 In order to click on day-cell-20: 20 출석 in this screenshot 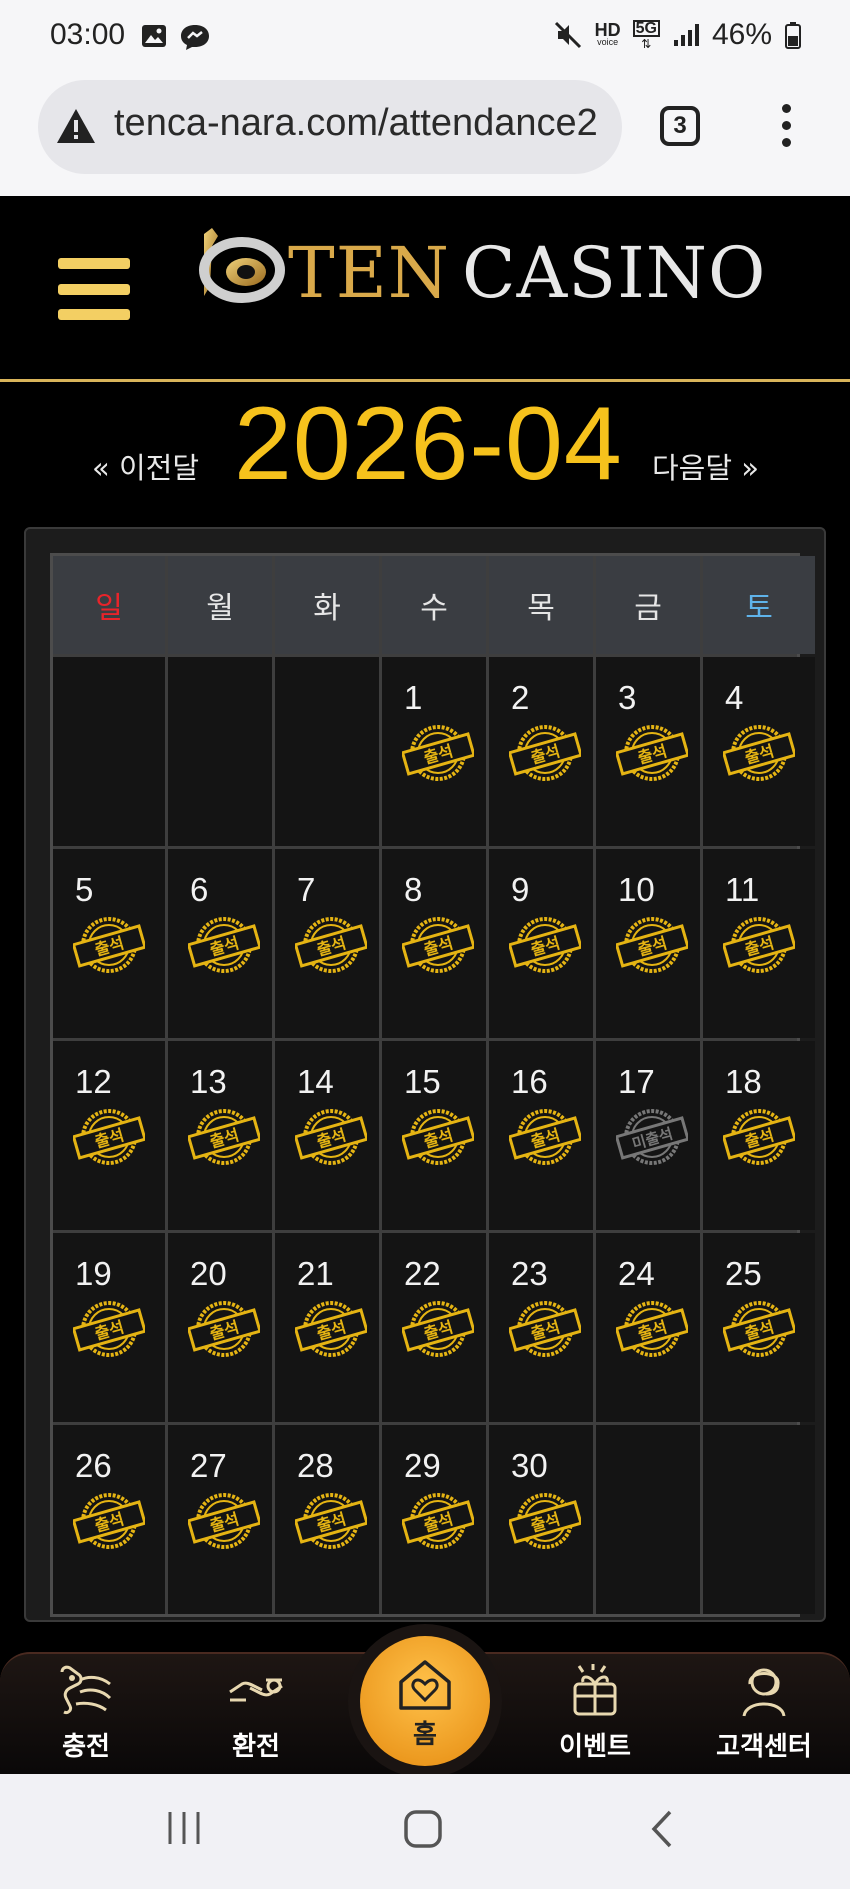, I will do `click(220, 1327)`.